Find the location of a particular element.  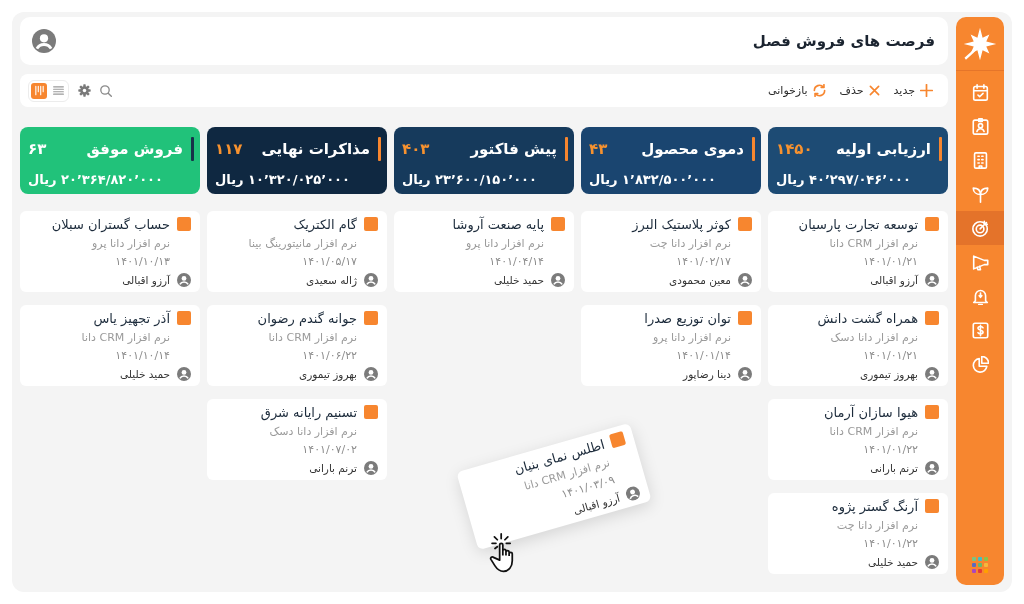

deal-title: توان توزیع صدرا is located at coordinates (687, 318).